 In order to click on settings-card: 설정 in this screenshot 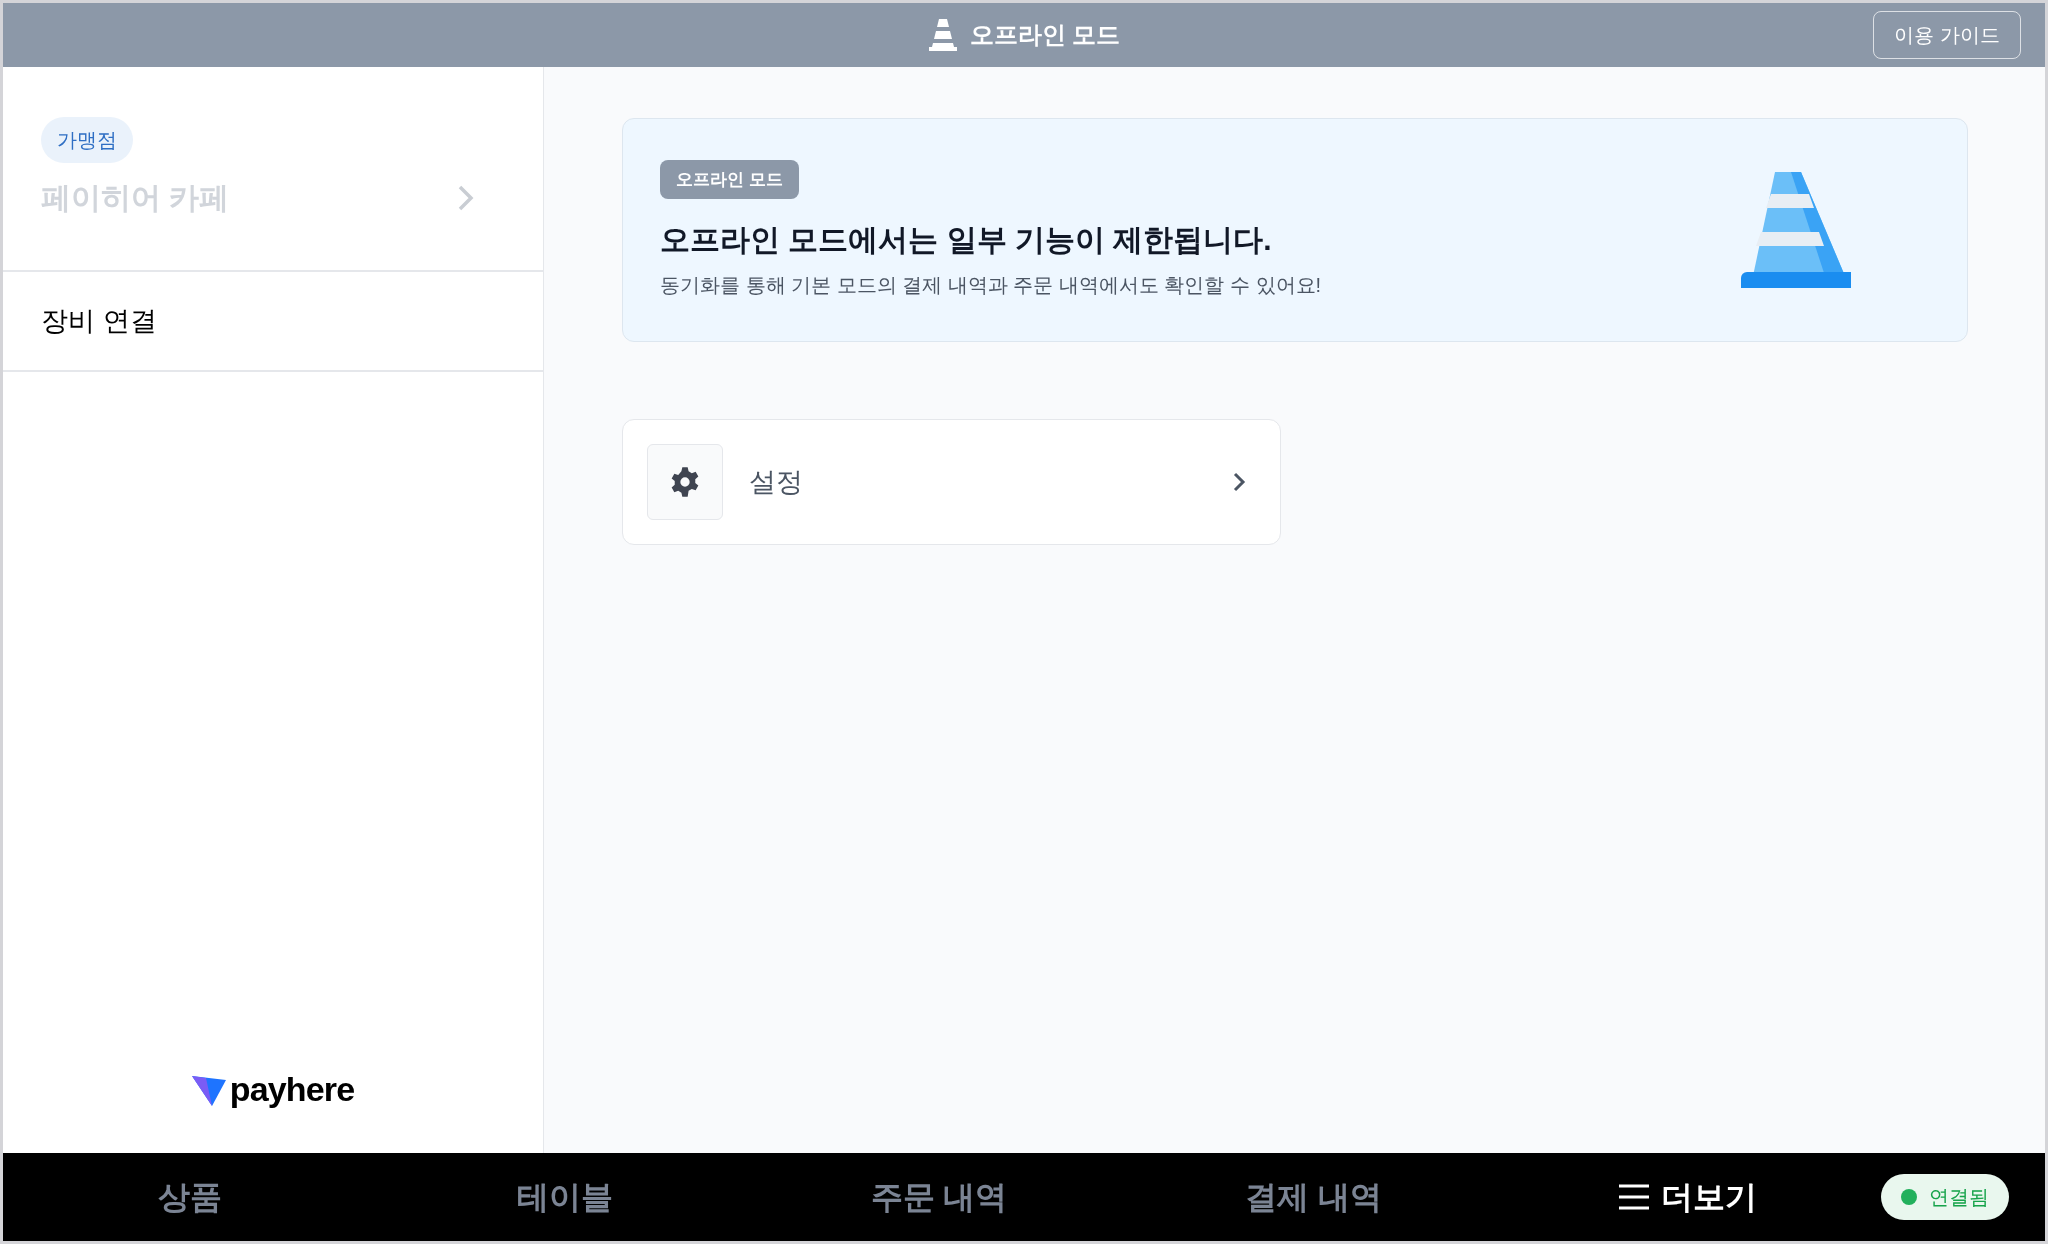, I will do `click(951, 482)`.